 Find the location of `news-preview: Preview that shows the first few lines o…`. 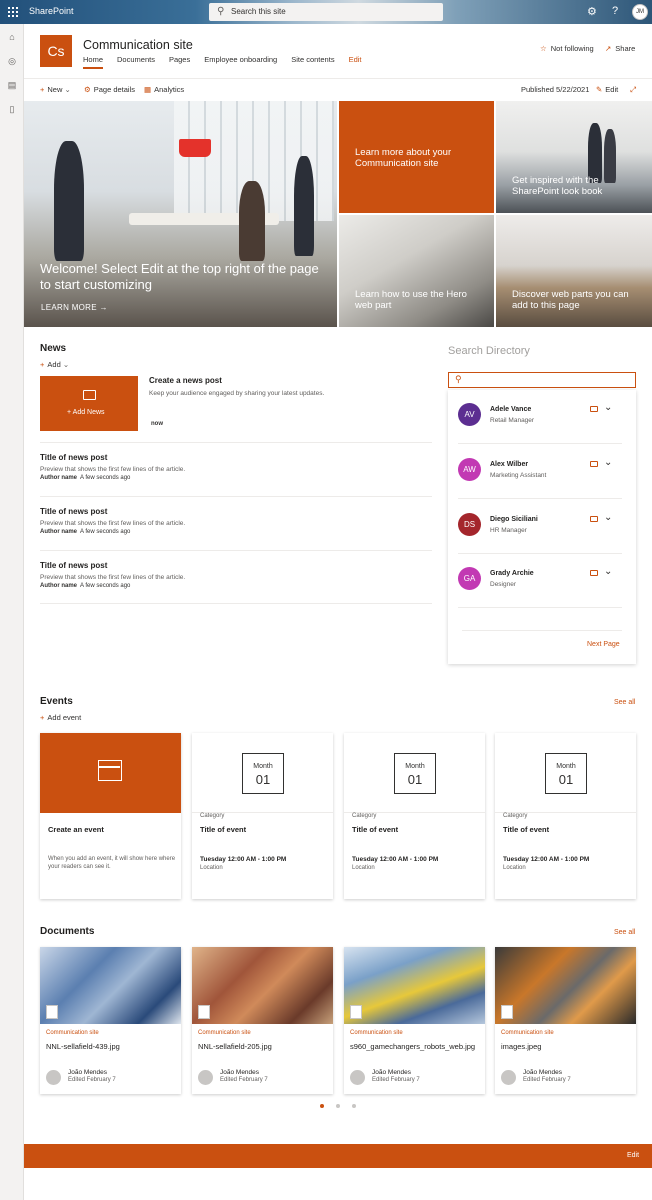

news-preview: Preview that shows the first few lines o… is located at coordinates (113, 469).